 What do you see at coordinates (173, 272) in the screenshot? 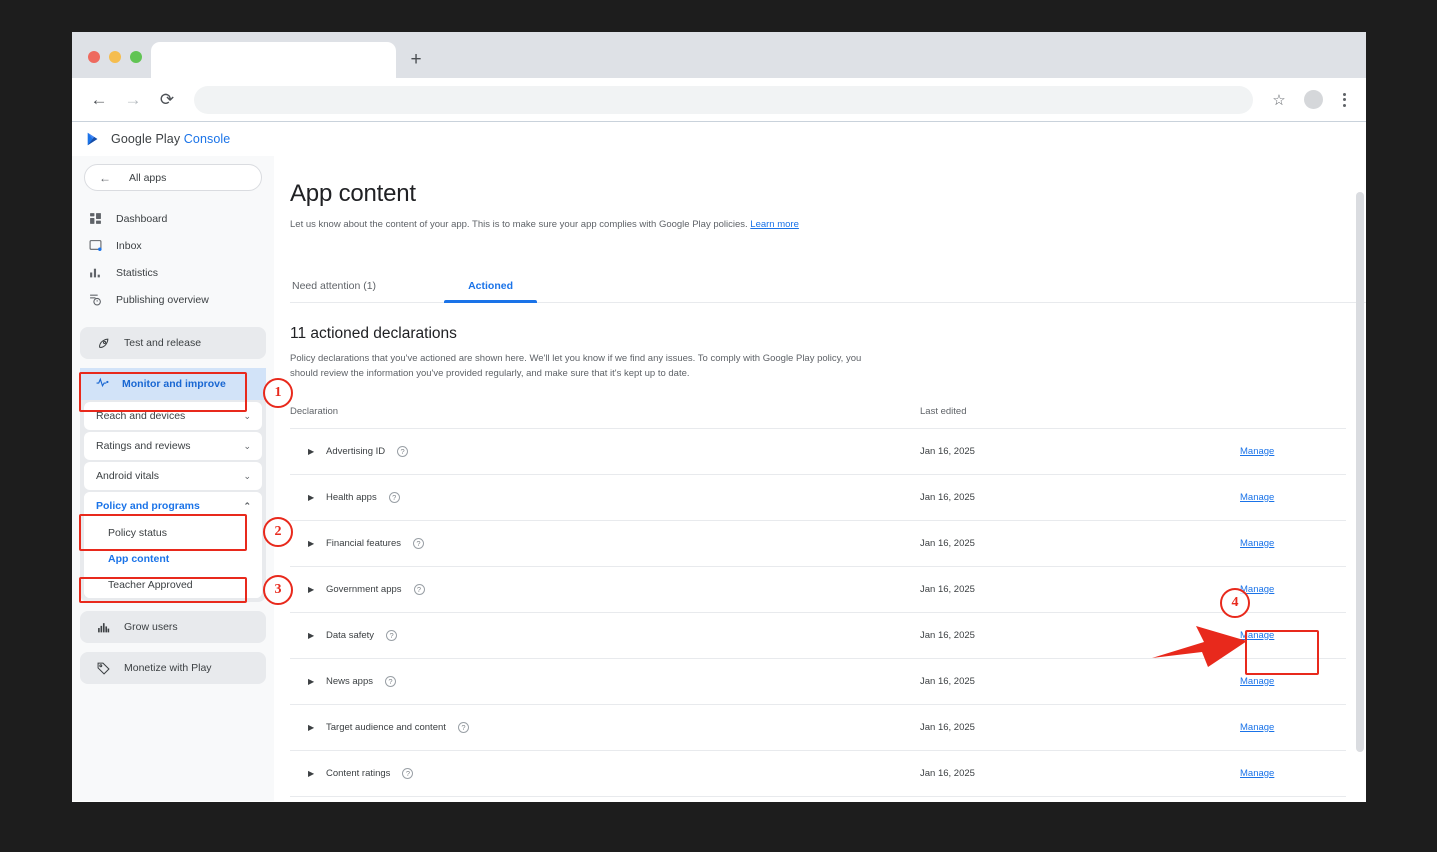
I see `sidebar-item-statistics: Statistics` at bounding box center [173, 272].